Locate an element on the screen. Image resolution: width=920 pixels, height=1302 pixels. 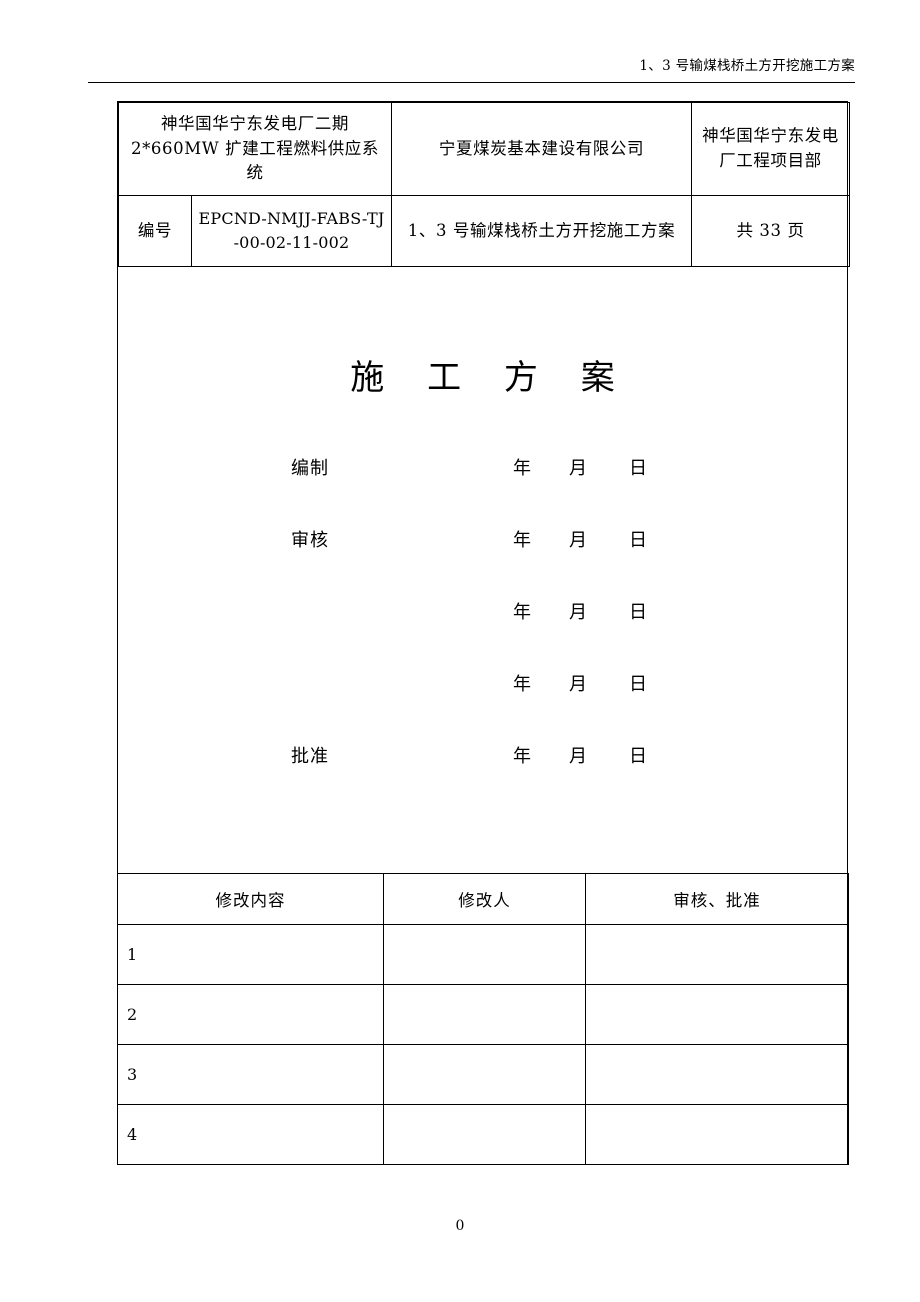
revision-table-header-row: 修改内容 修改人 审核、批准 is located at coordinates (483, 899).